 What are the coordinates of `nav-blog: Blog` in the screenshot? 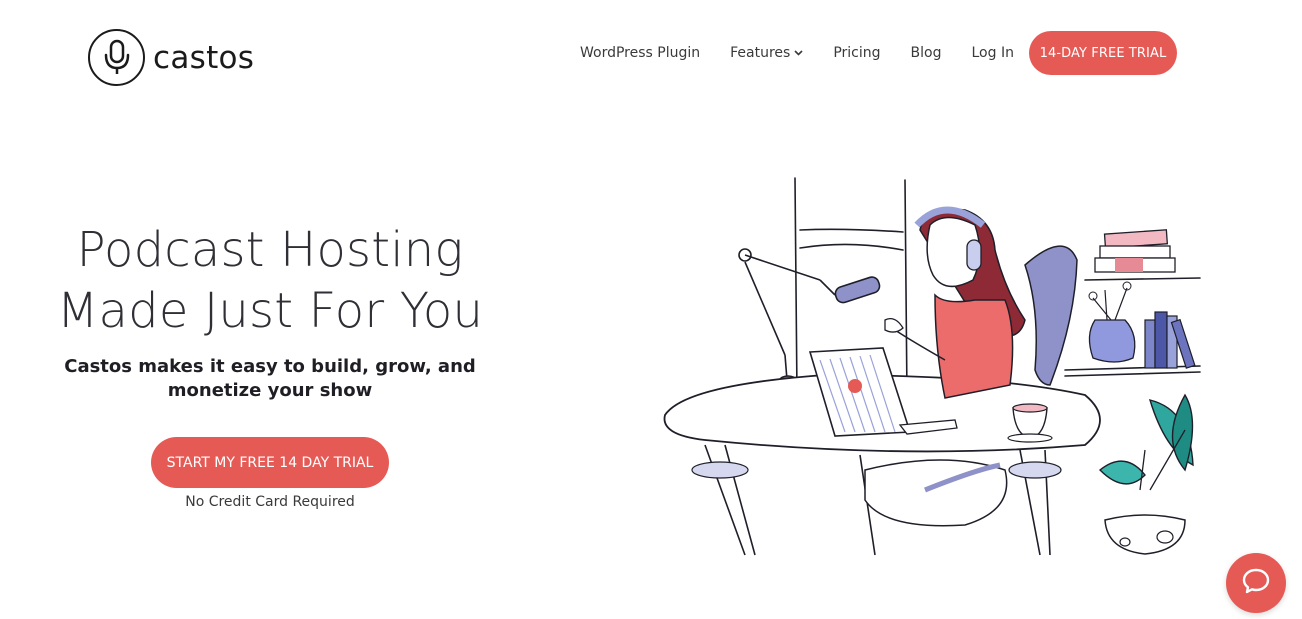 It's located at (926, 53).